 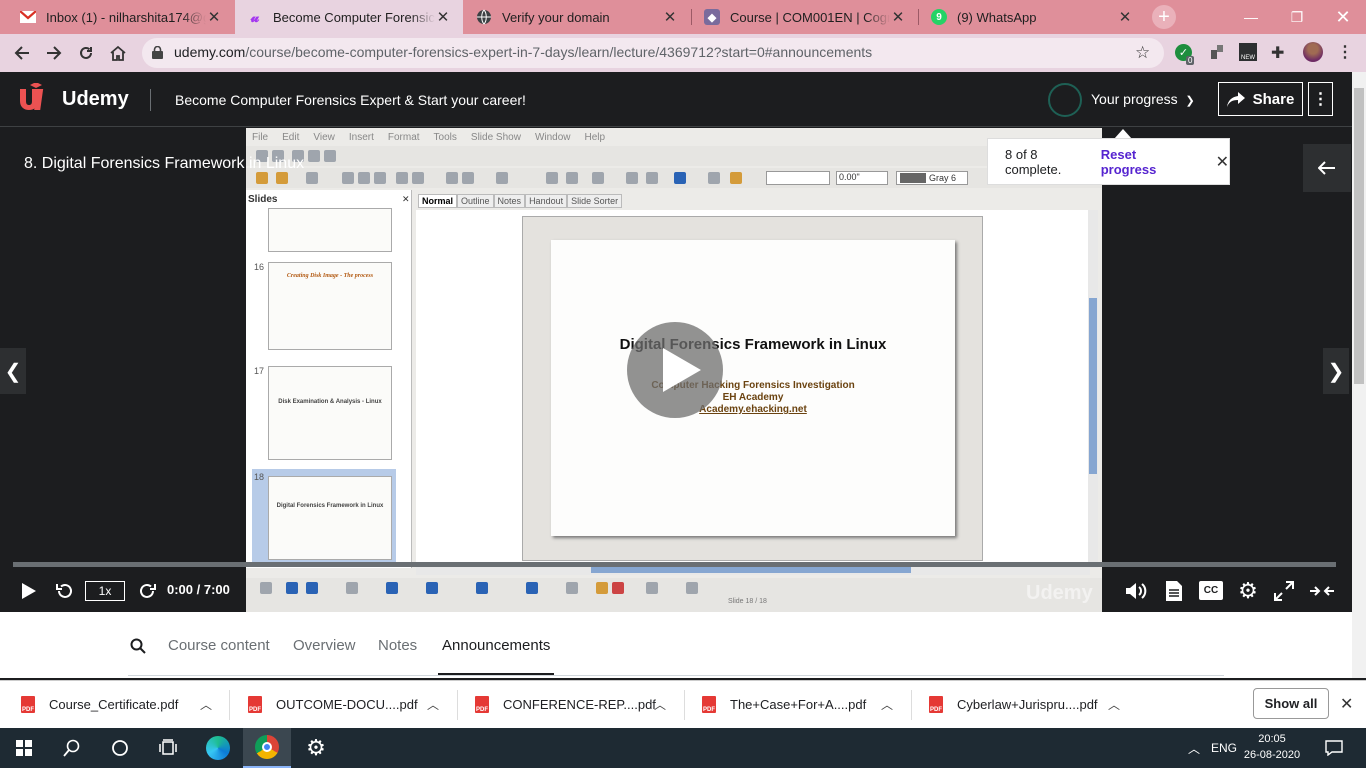 I want to click on video-progress-bar, so click(x=674, y=564).